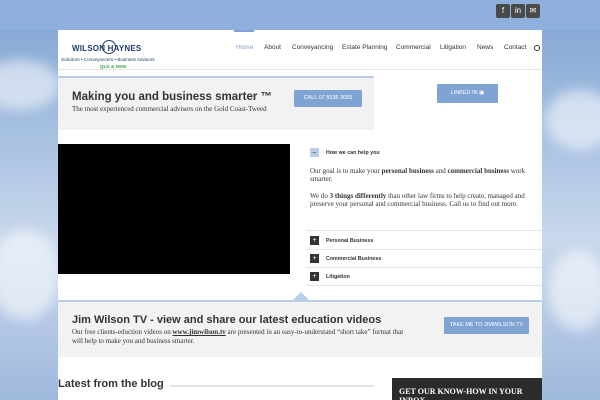 This screenshot has width=600, height=400. I want to click on nav-news: News, so click(485, 47).